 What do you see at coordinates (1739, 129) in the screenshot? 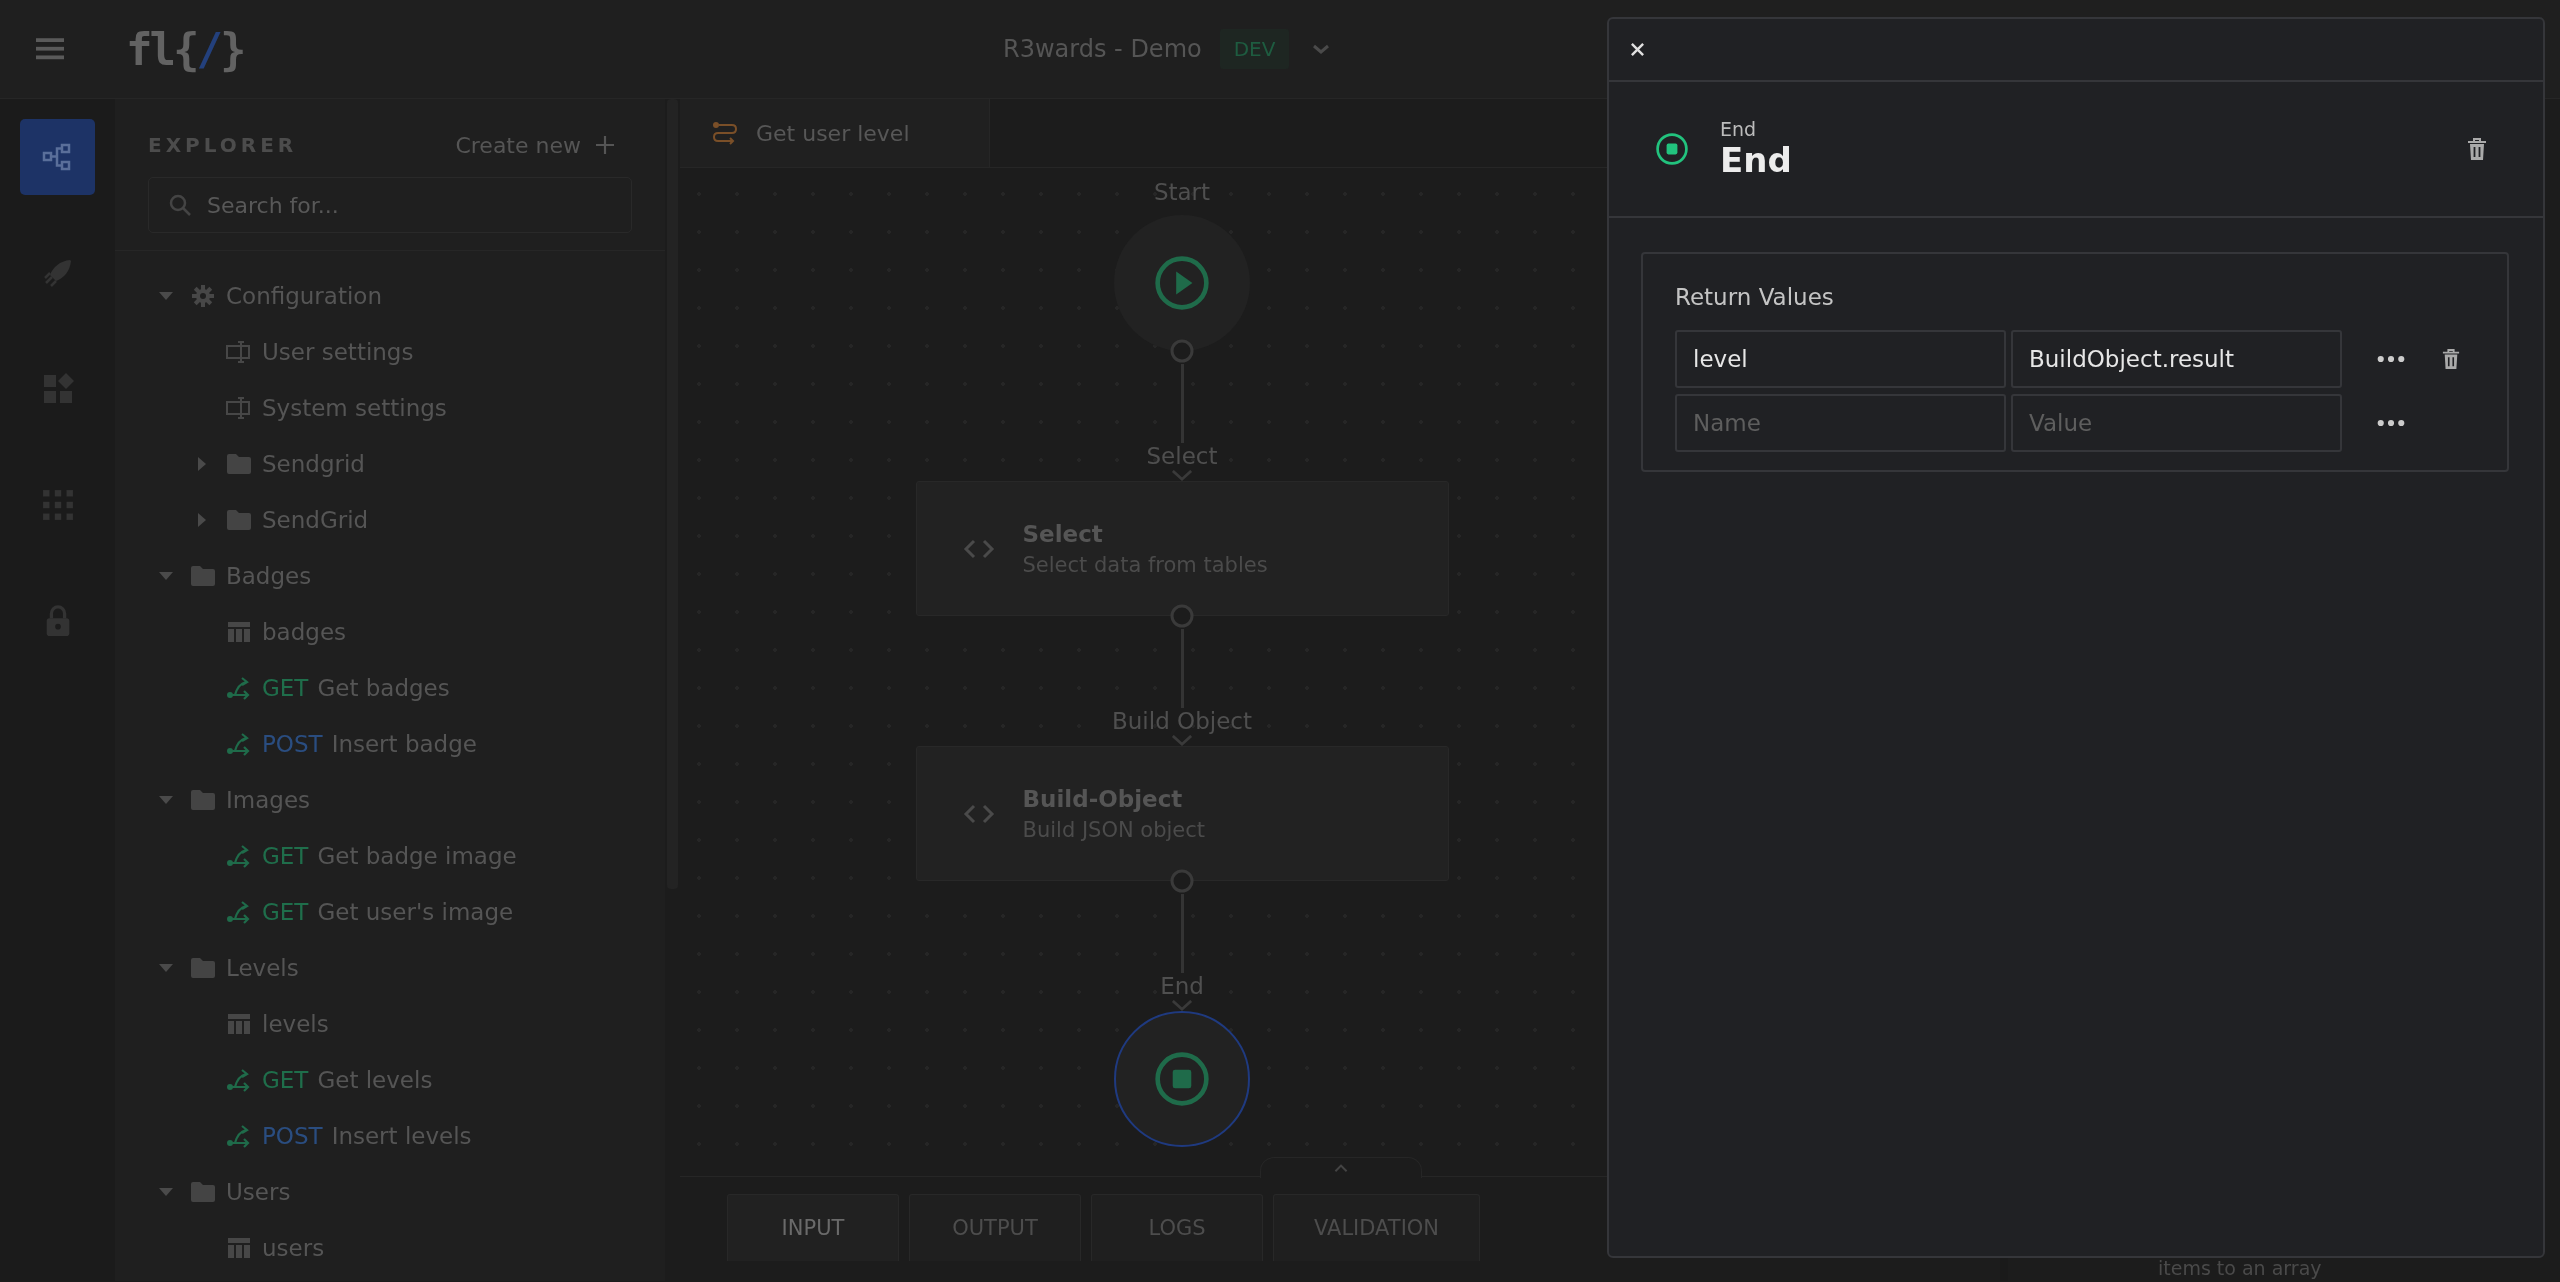
I see `node-type: End` at bounding box center [1739, 129].